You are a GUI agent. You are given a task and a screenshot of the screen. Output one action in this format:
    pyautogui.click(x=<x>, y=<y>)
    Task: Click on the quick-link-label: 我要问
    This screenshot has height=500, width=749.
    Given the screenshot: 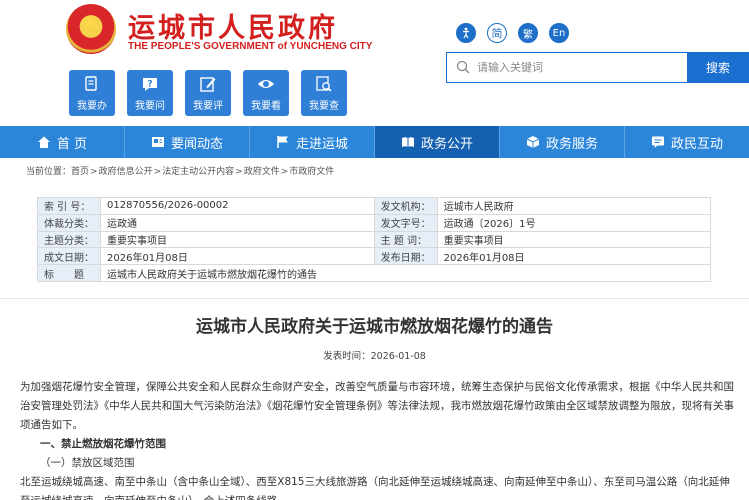 What is the action you would take?
    pyautogui.click(x=150, y=106)
    